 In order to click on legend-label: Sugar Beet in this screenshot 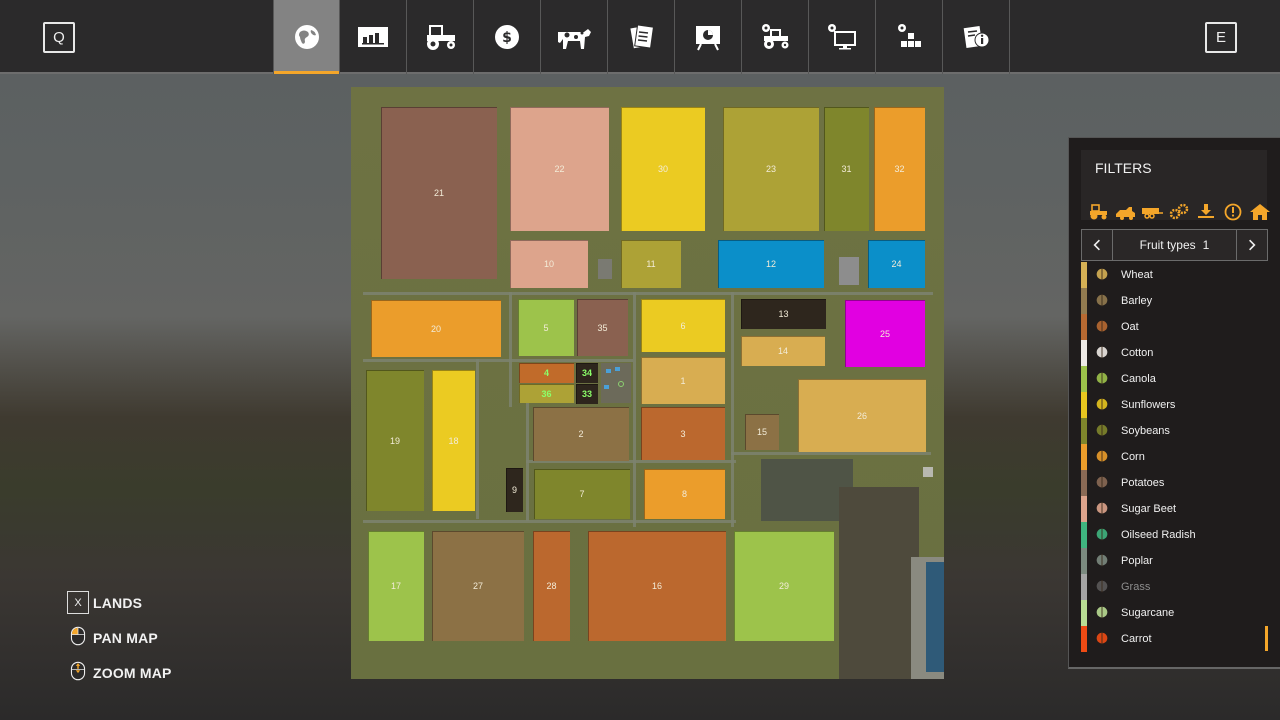, I will do `click(1149, 509)`.